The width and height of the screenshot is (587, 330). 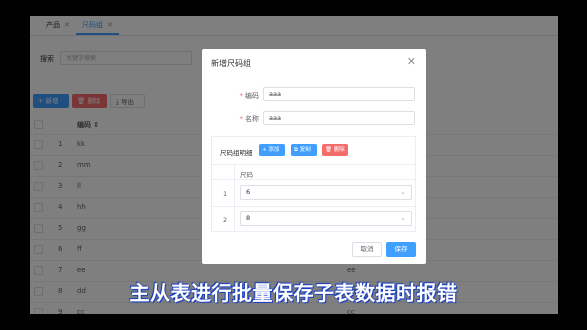 I want to click on detail-copy-label: 复制, so click(x=305, y=150).